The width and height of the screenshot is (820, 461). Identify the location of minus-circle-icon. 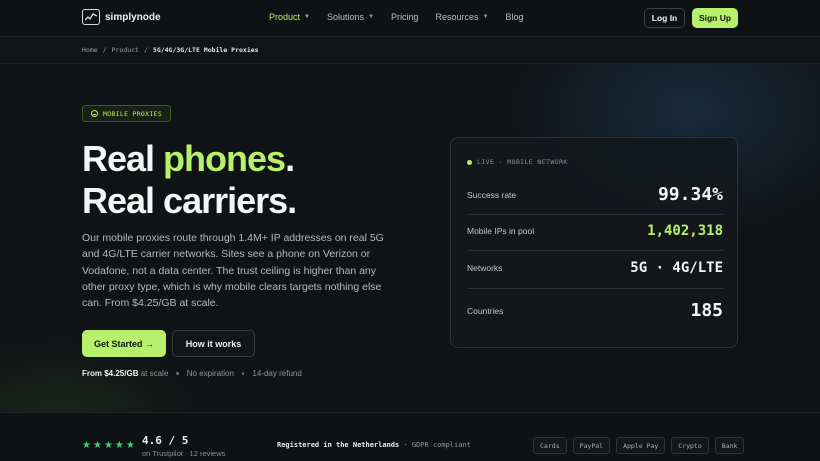
(94, 113).